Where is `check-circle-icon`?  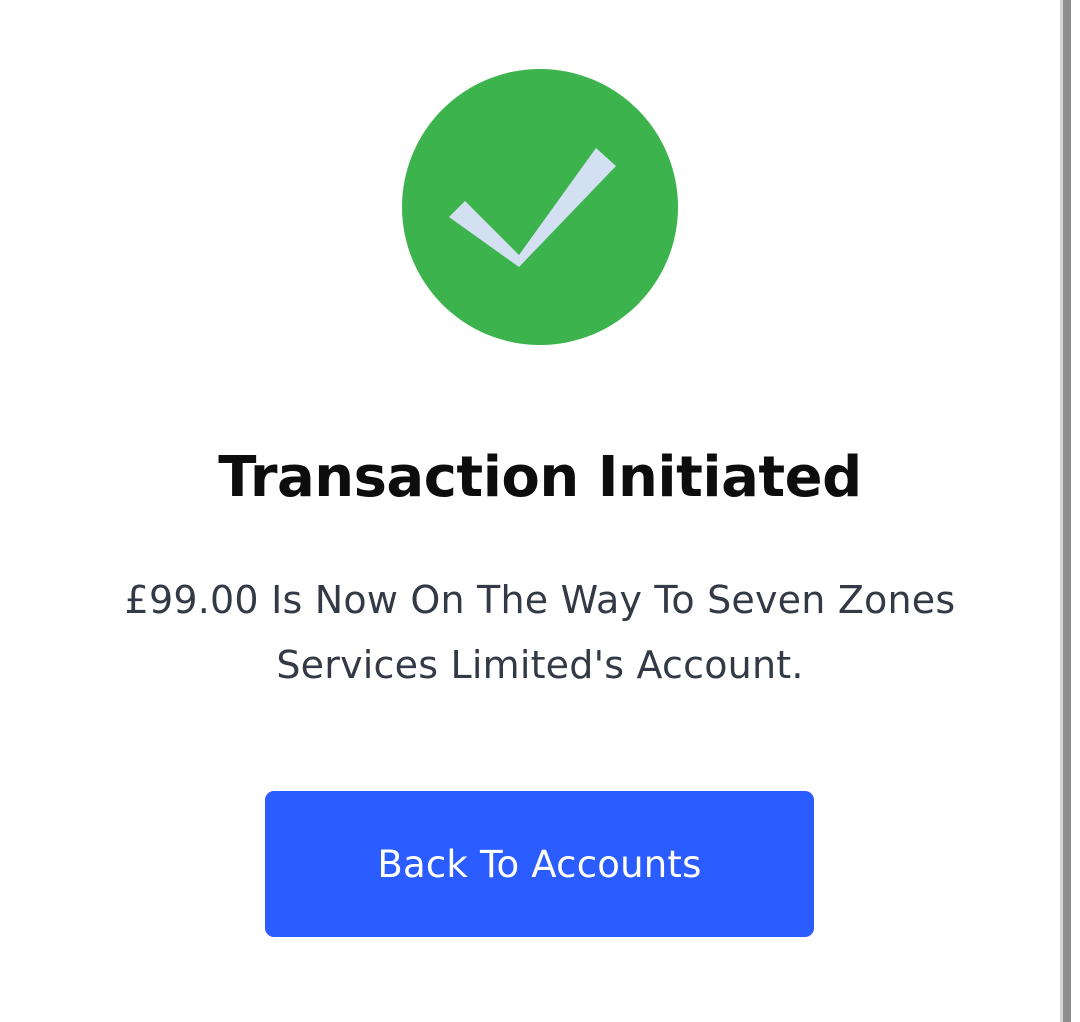
check-circle-icon is located at coordinates (540, 207).